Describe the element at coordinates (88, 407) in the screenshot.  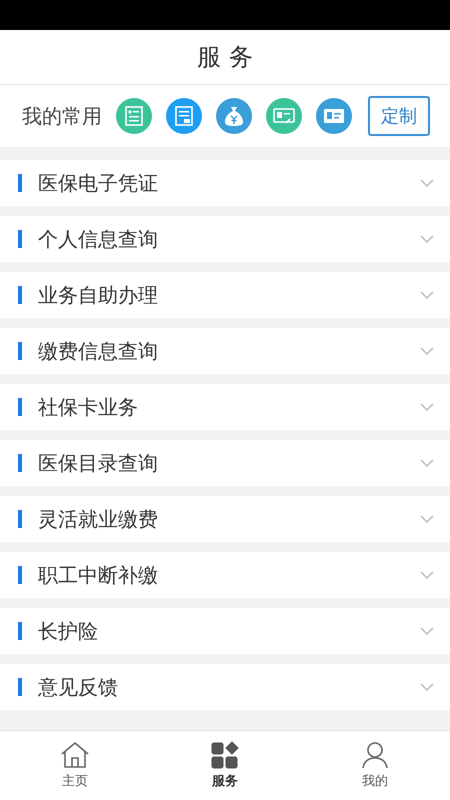
I see `section-label: 社保卡业务` at that location.